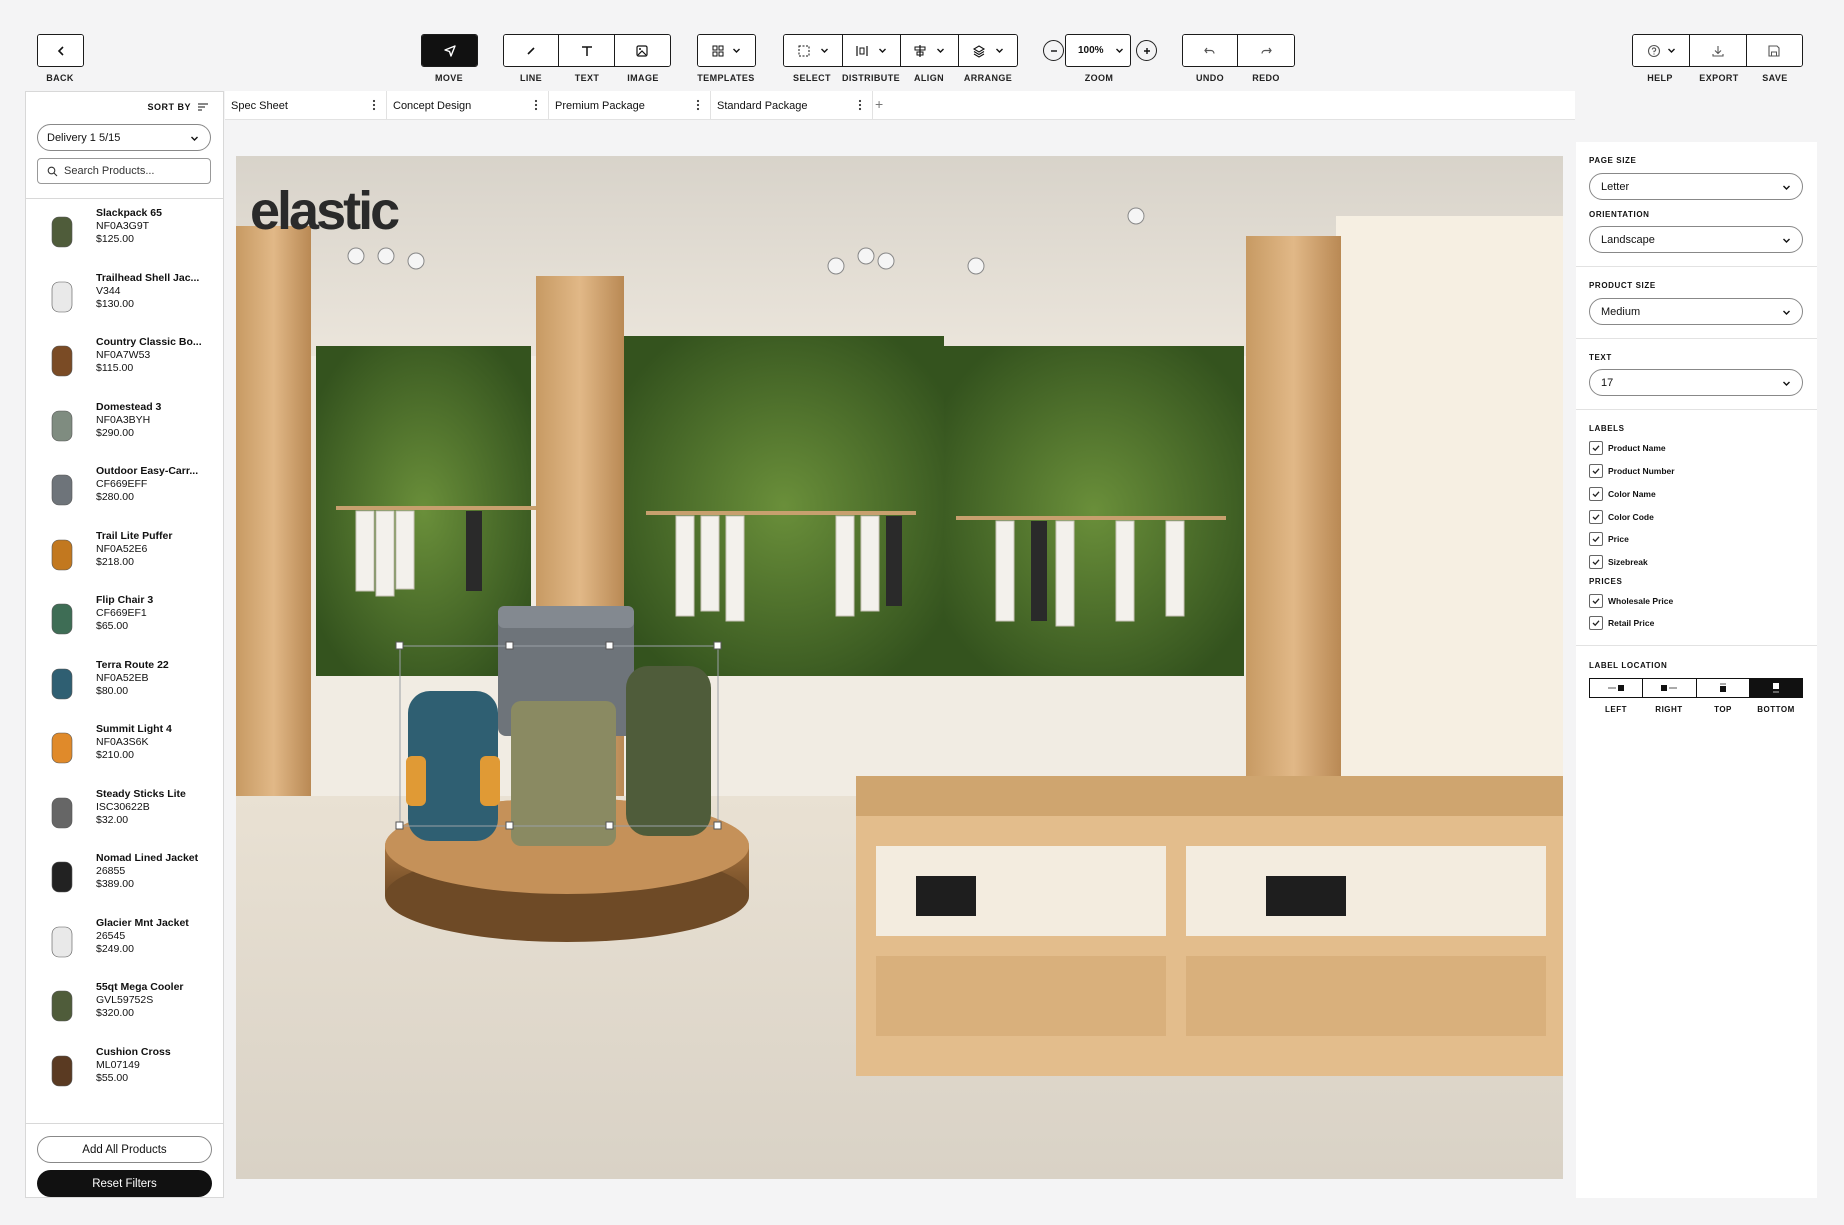 This screenshot has height=1225, width=1844. Describe the element at coordinates (125, 618) in the screenshot. I see `product-list-item: Flip Chair 3 CF669EF1 $65.00` at that location.